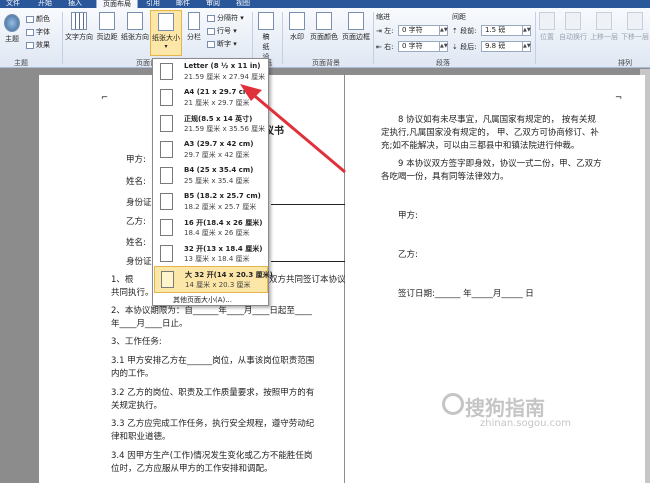  What do you see at coordinates (45, 4) in the screenshot?
I see `tab-home: 开始` at bounding box center [45, 4].